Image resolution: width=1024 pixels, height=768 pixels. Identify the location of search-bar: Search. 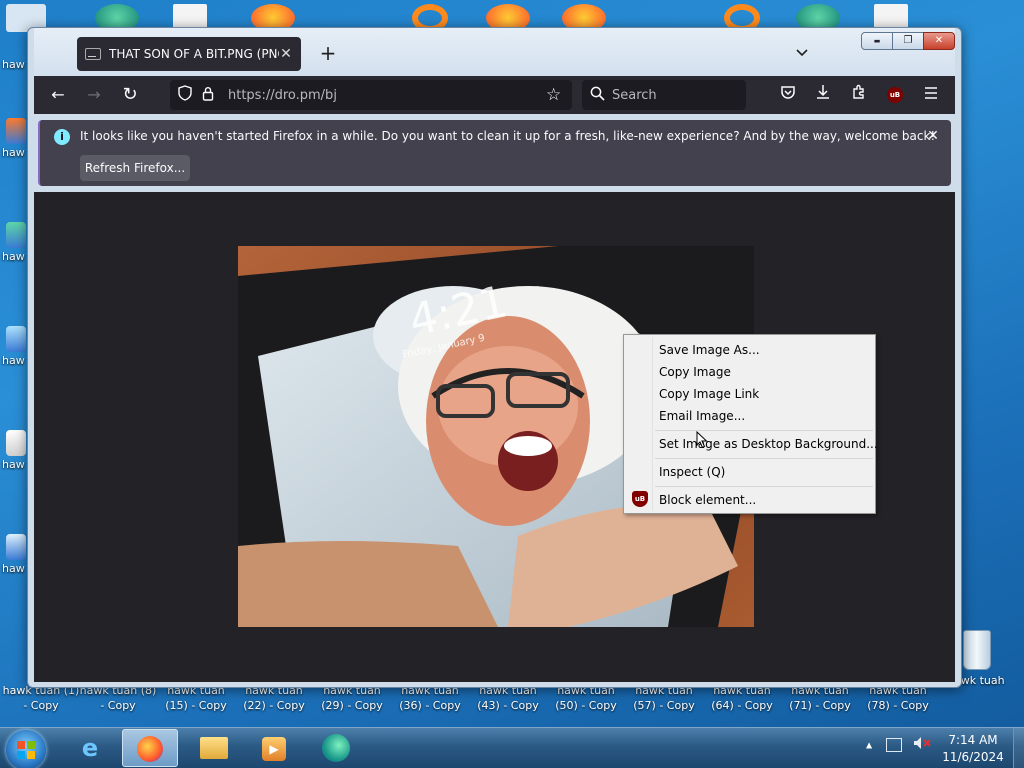
(664, 95).